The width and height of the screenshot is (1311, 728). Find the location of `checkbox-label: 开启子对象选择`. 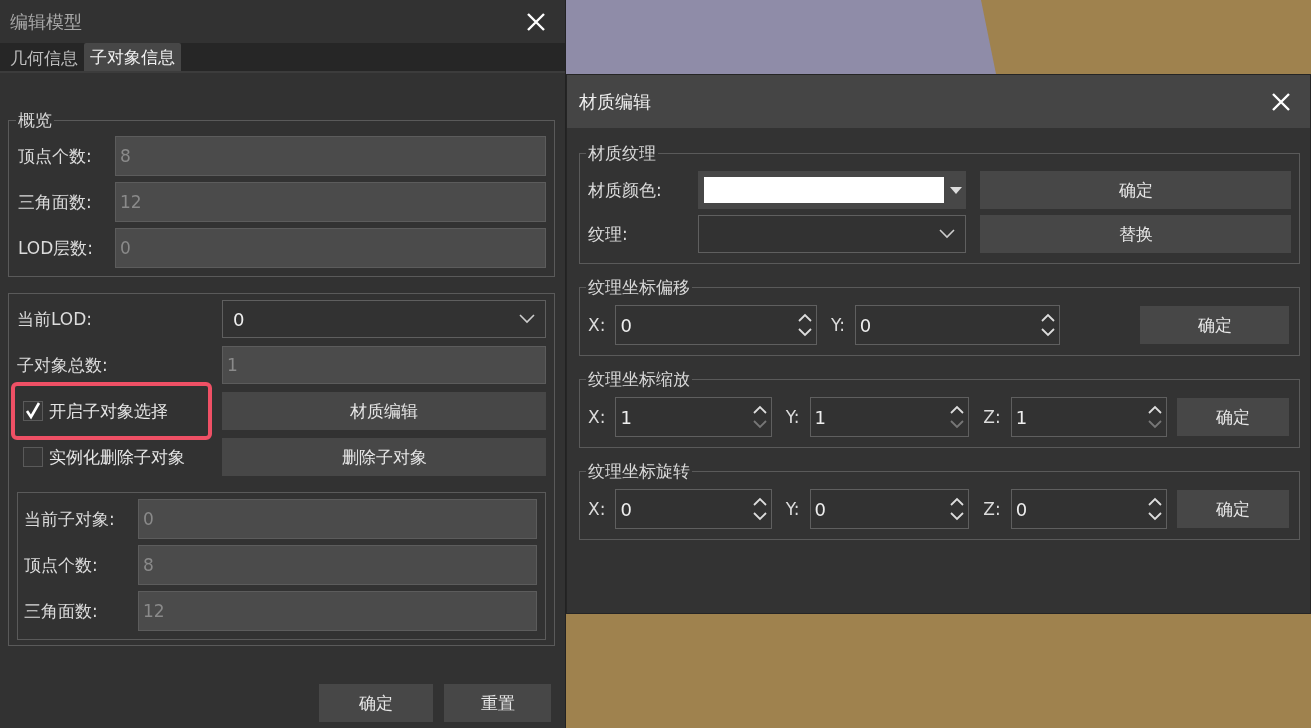

checkbox-label: 开启子对象选择 is located at coordinates (108, 411).